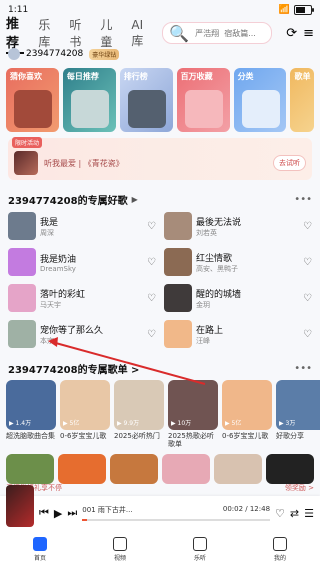  Describe the element at coordinates (238, 226) in the screenshot. I see `song-item: 最後无法说 刘若英 ♡` at that location.